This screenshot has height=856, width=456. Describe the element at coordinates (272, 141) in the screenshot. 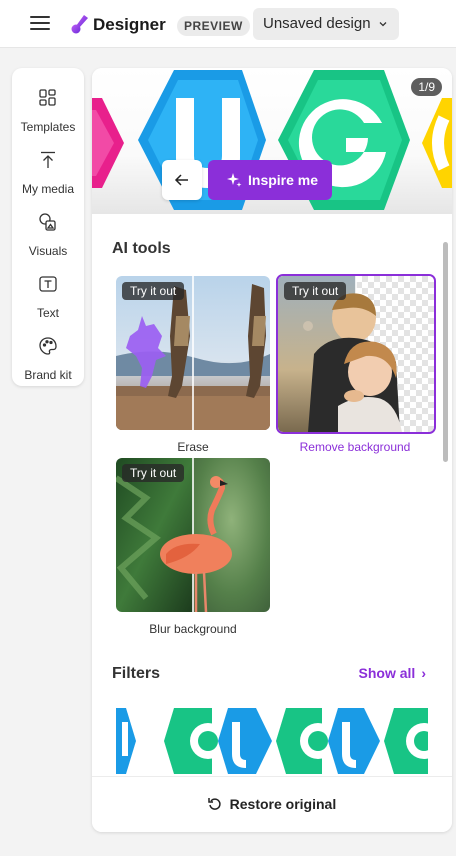

I see `design-preview: 1/9 Inspire me` at that location.